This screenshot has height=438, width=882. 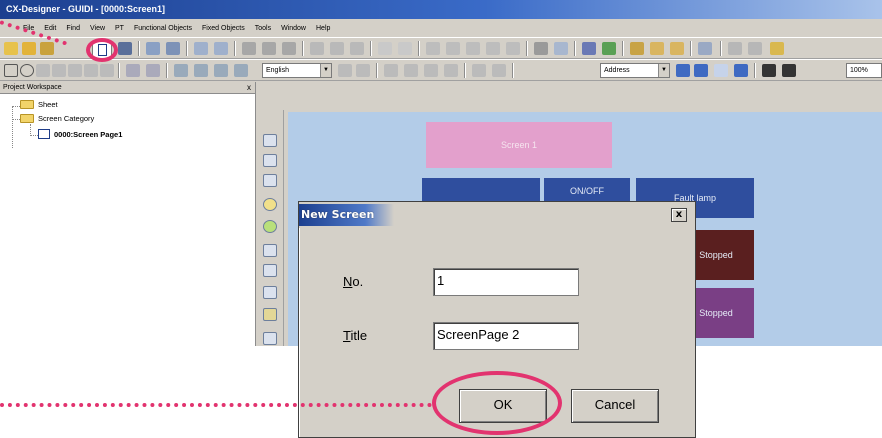 I want to click on no-field: 1, so click(x=506, y=282).